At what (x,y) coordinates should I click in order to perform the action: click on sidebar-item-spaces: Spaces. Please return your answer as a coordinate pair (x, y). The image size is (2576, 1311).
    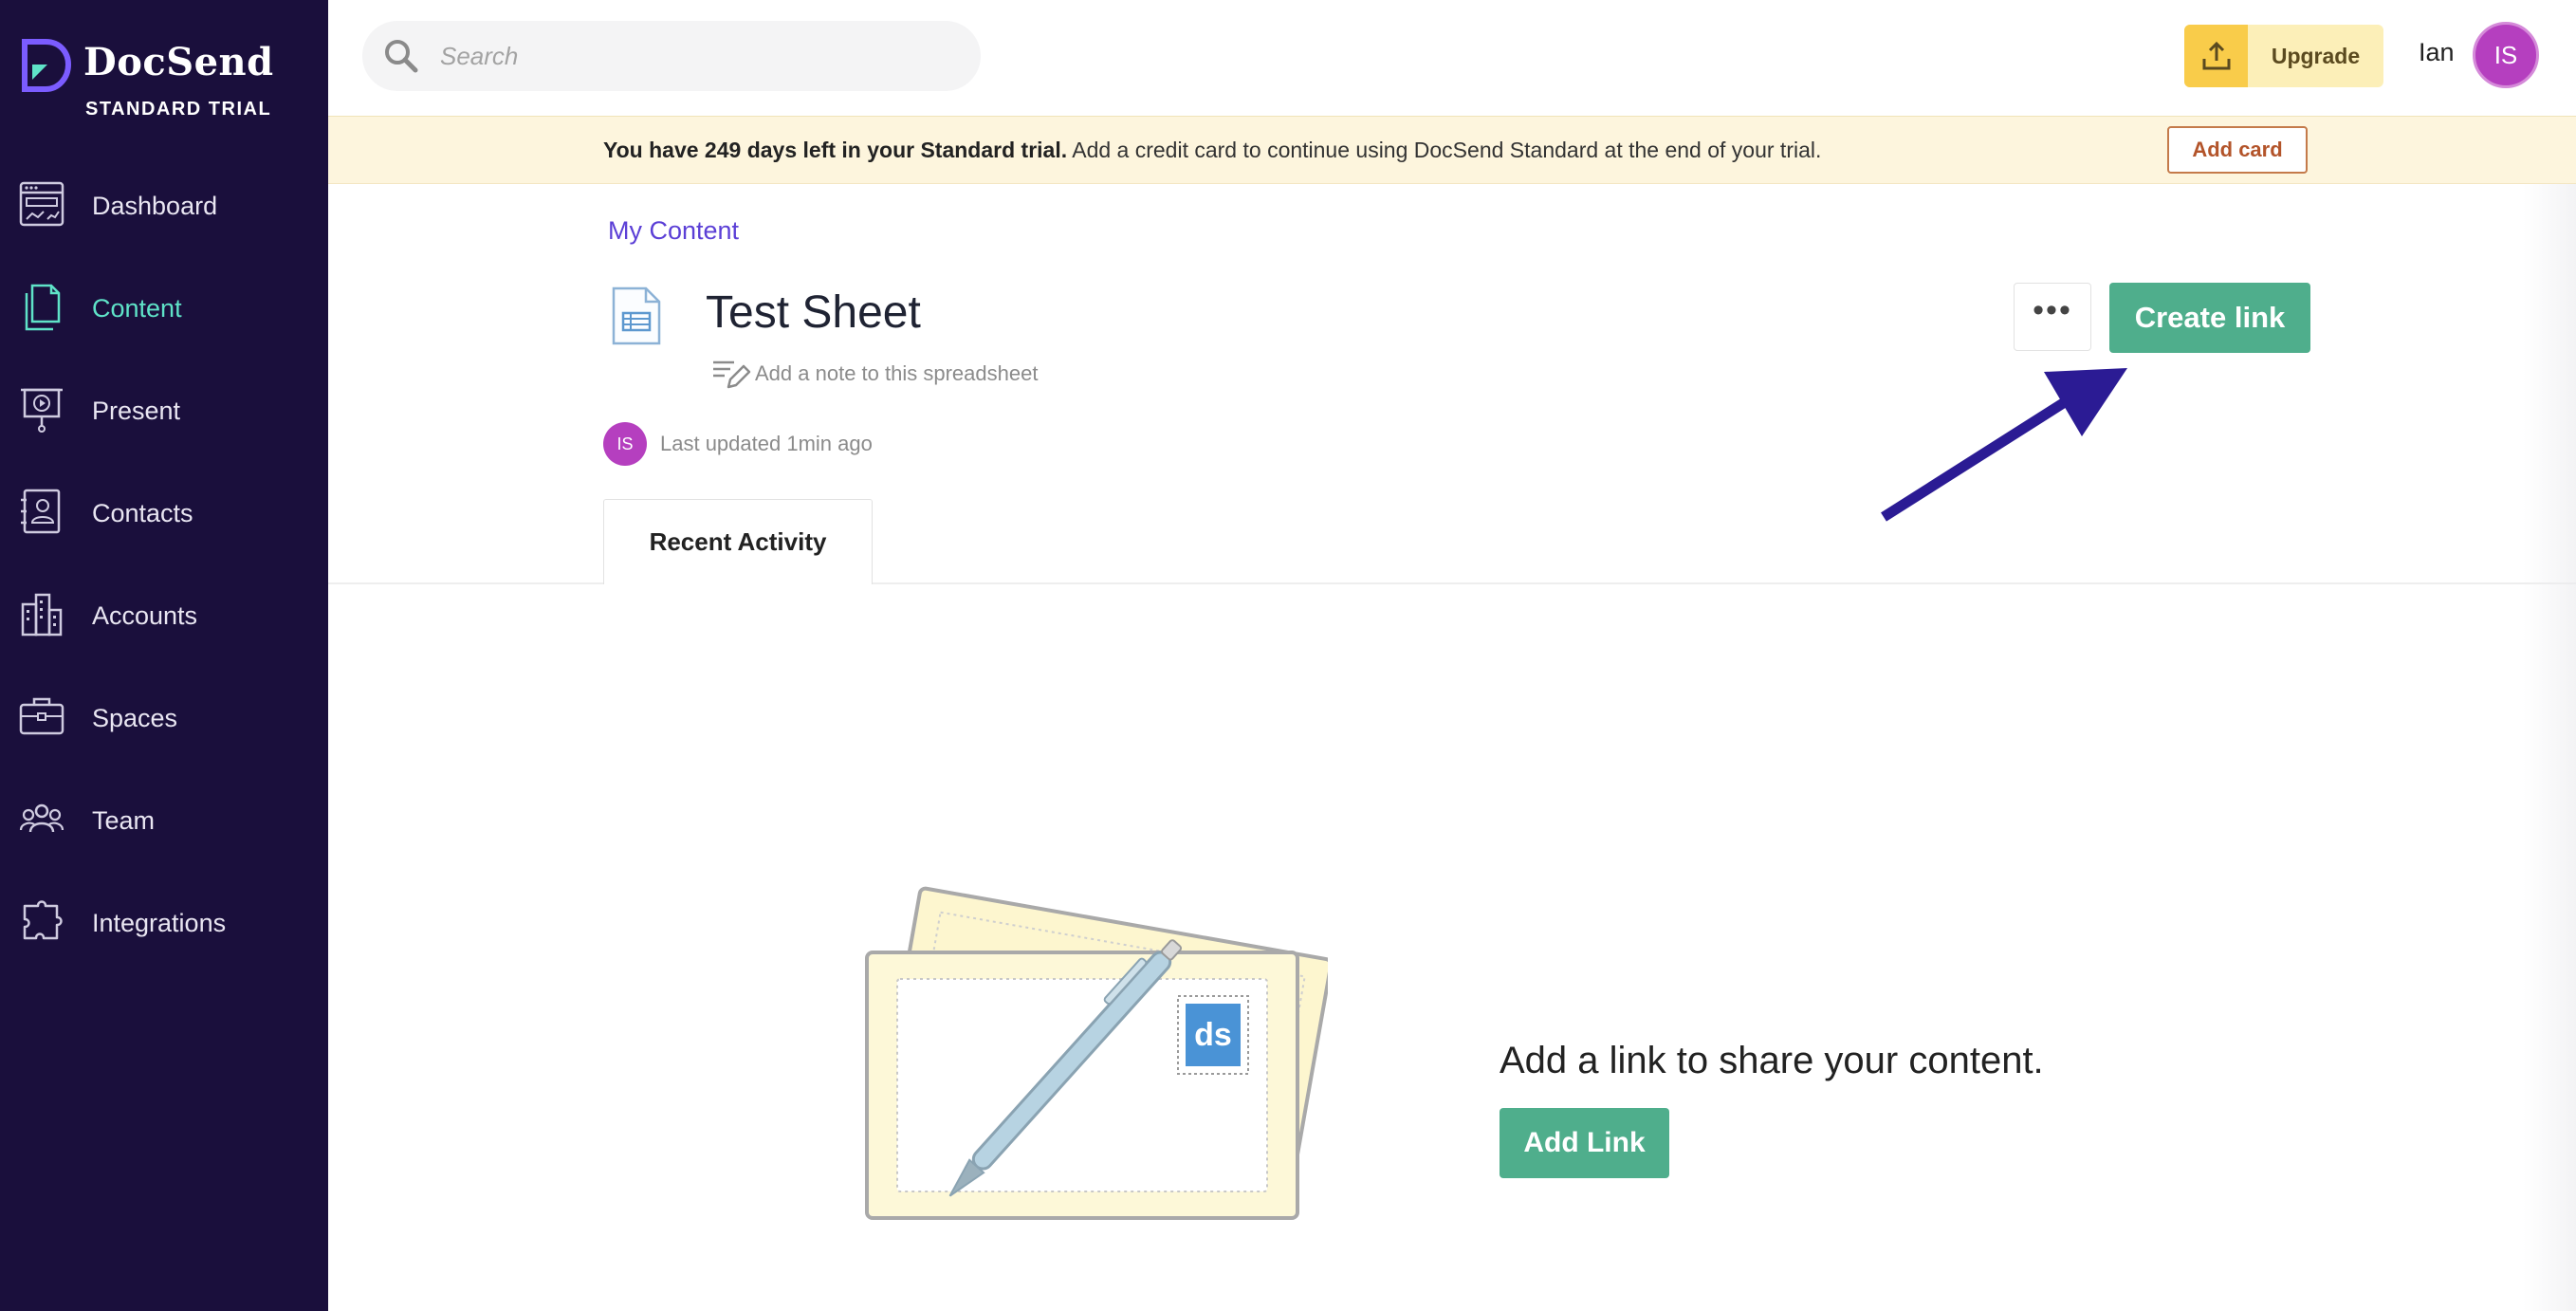
    Looking at the image, I should click on (164, 718).